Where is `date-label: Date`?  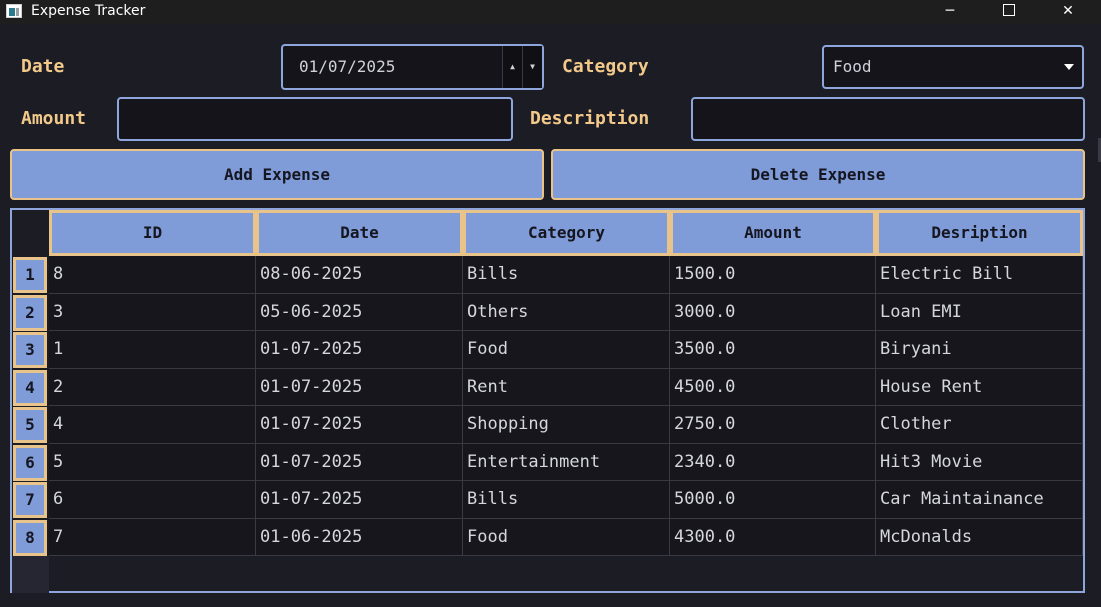 date-label: Date is located at coordinates (43, 66).